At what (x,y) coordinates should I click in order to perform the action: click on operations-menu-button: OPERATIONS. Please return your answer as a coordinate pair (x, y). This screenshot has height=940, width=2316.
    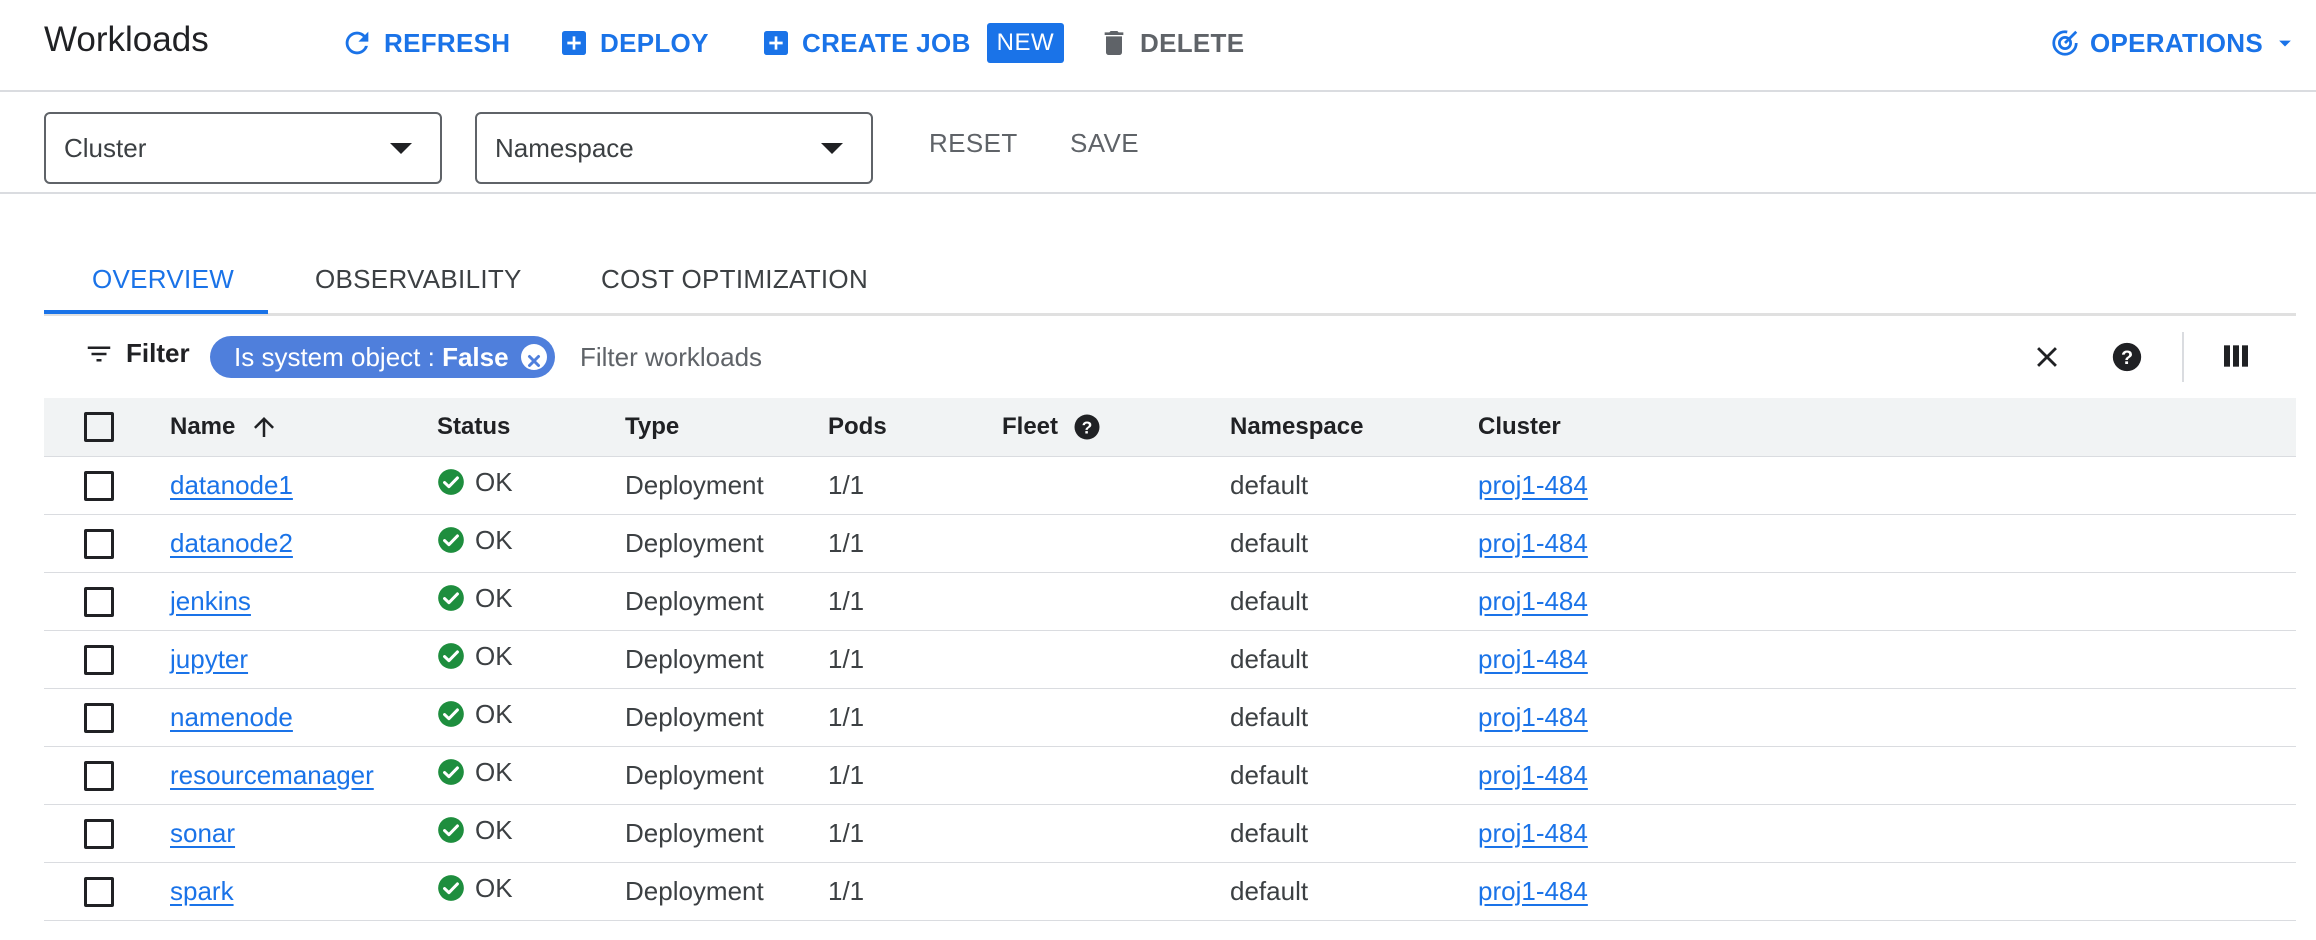
    Looking at the image, I should click on (2174, 43).